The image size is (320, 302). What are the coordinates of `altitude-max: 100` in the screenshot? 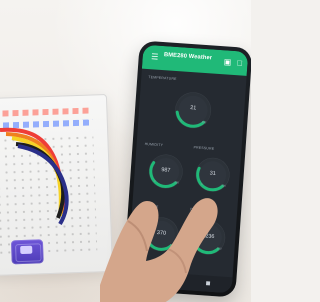 It's located at (172, 245).